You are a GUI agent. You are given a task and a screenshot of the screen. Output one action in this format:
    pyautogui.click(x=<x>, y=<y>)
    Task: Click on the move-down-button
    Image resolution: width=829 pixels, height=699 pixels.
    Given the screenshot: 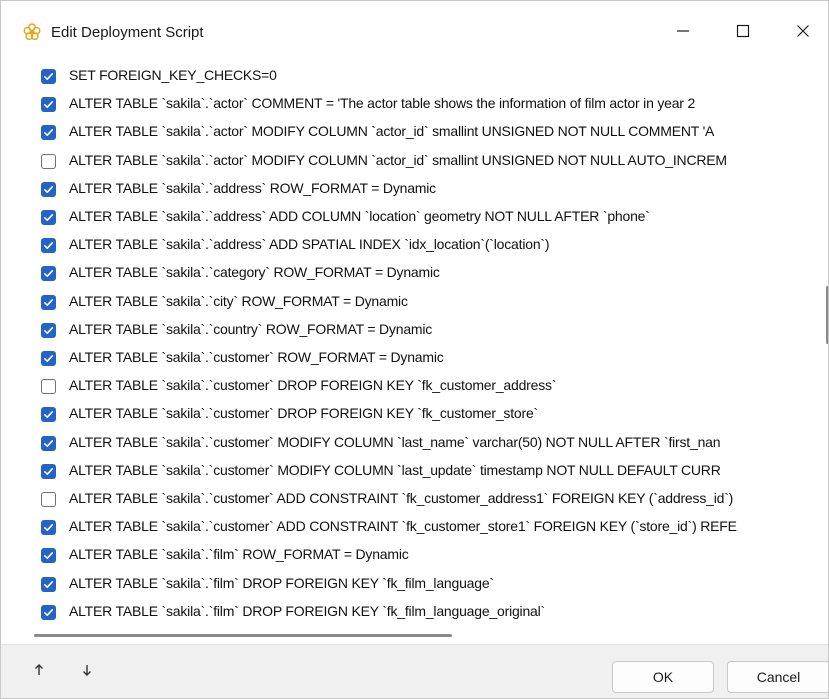 What is the action you would take?
    pyautogui.click(x=87, y=671)
    